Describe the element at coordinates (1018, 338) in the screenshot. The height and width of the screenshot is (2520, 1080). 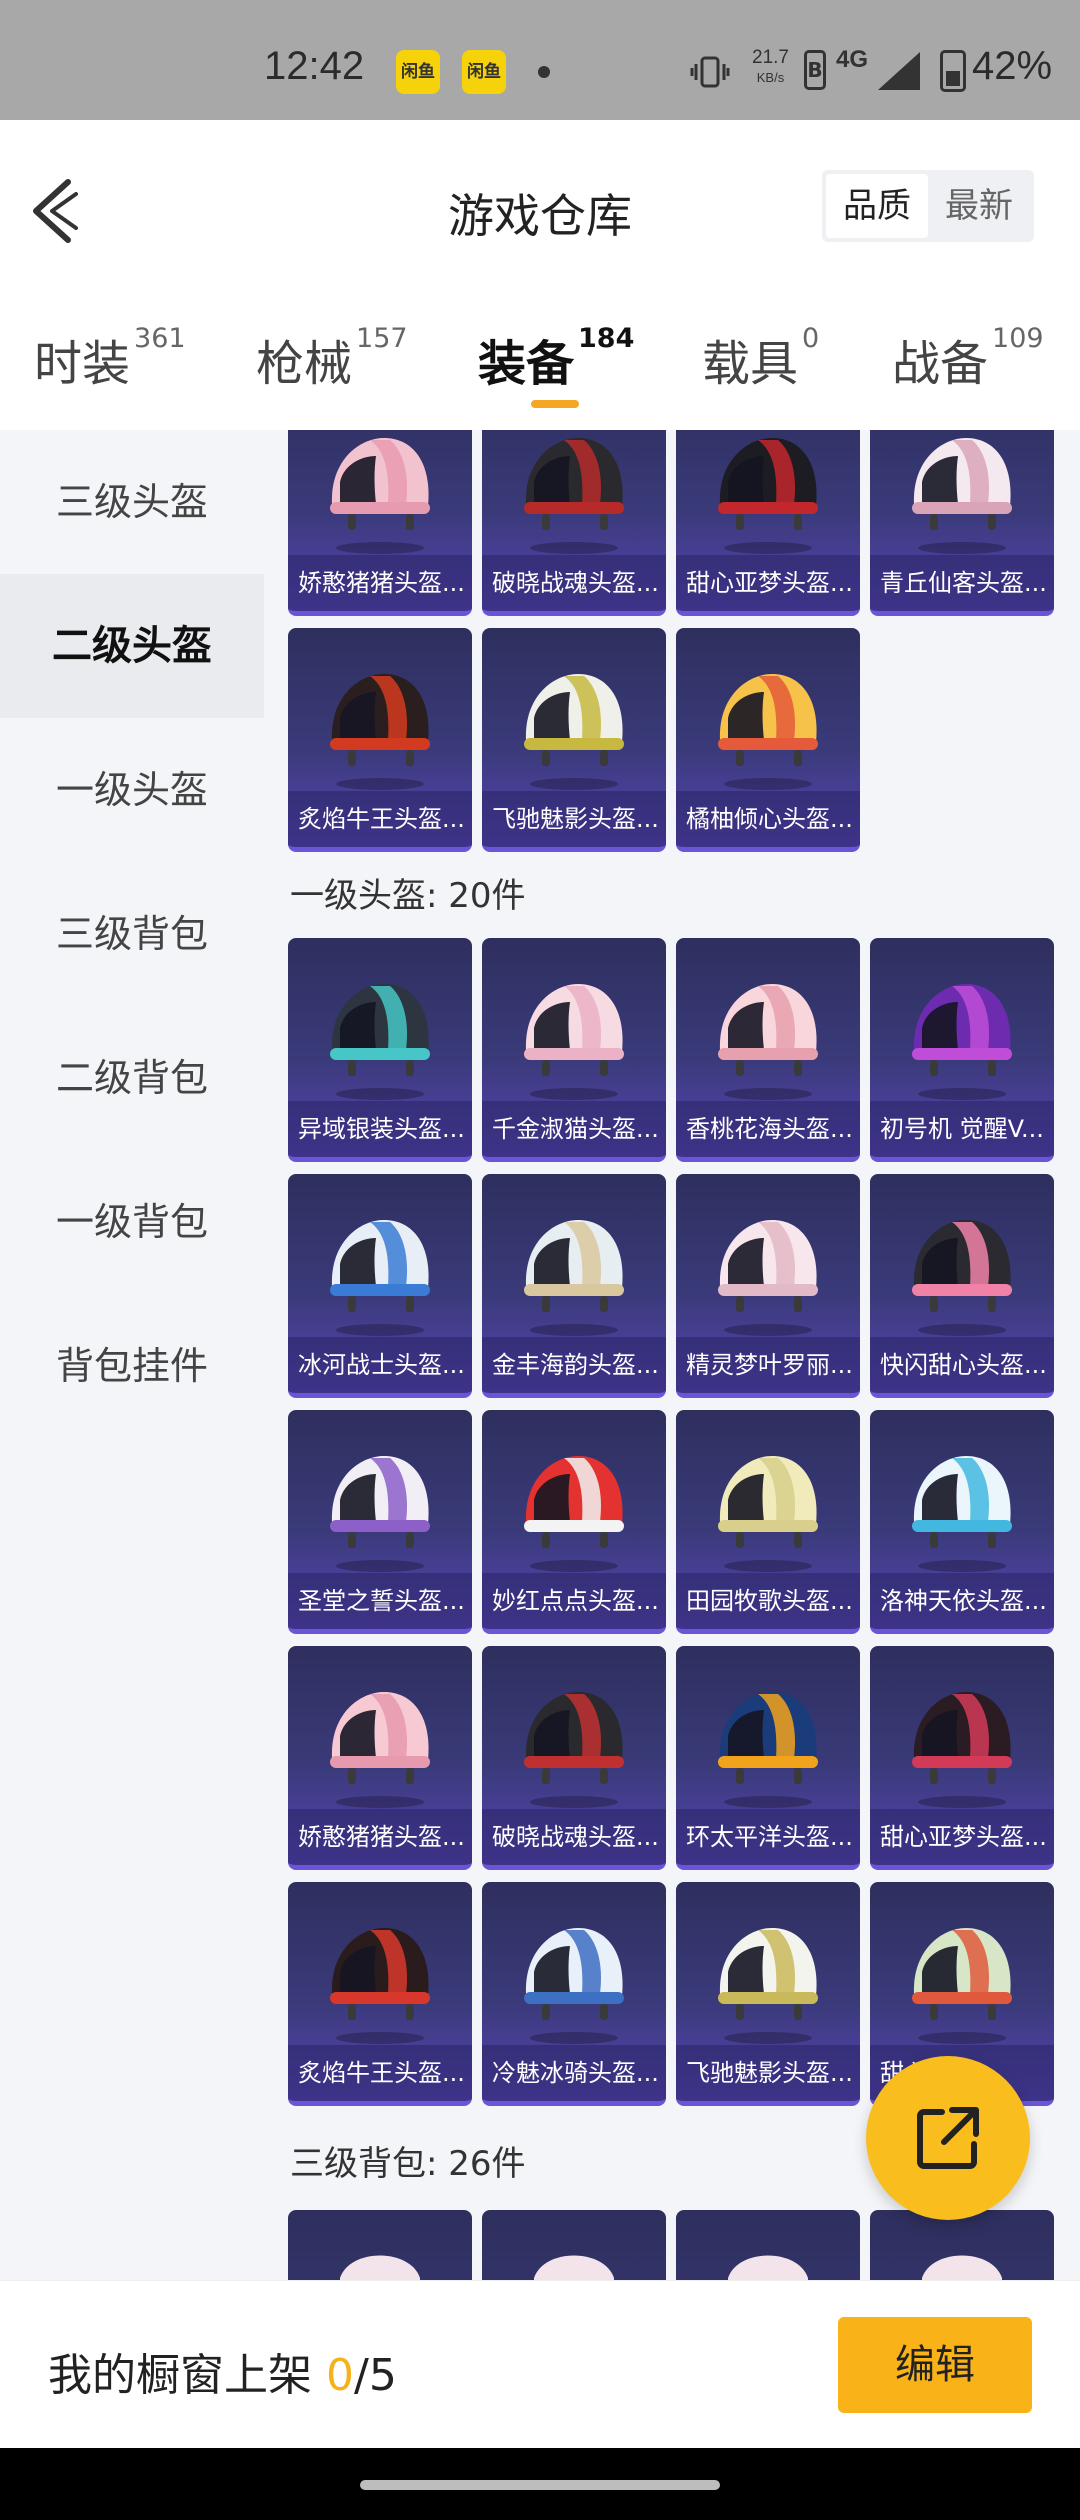
I see `tab-count: 109` at that location.